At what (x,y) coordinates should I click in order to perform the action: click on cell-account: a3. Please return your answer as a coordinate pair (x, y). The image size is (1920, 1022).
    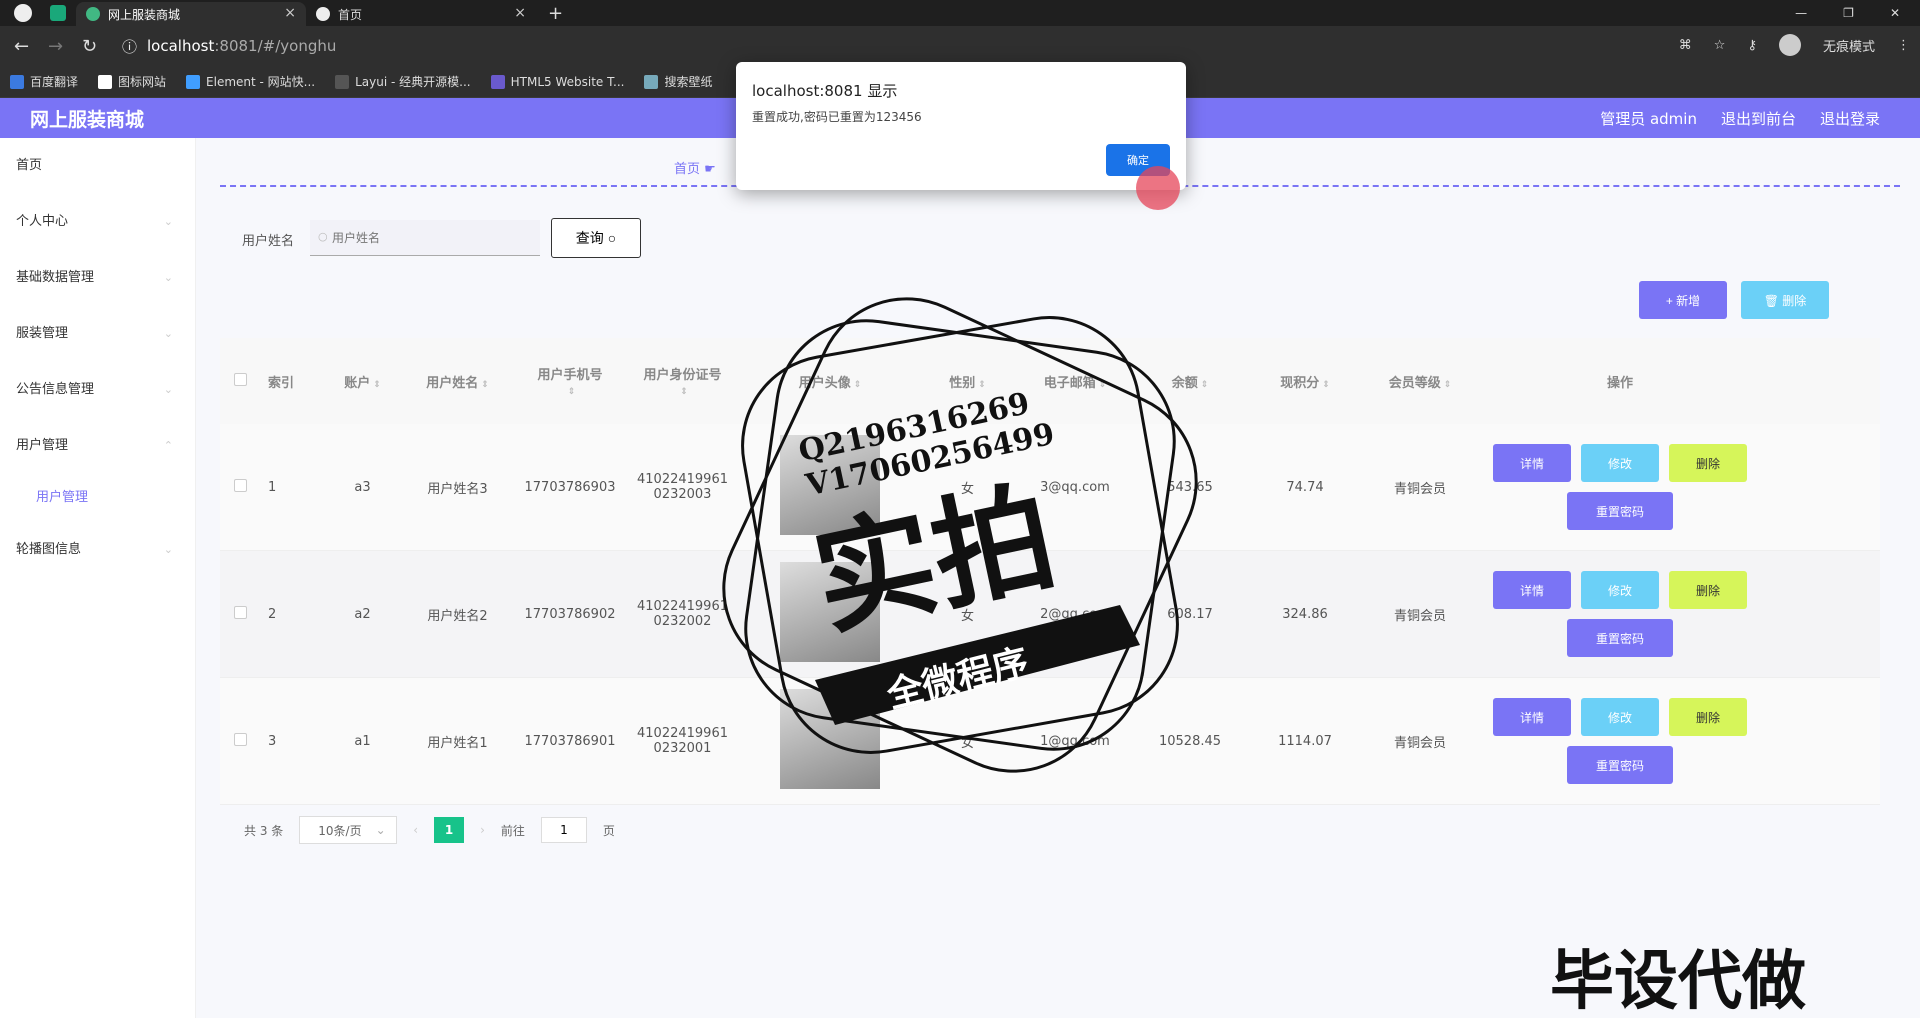
    Looking at the image, I should click on (362, 487).